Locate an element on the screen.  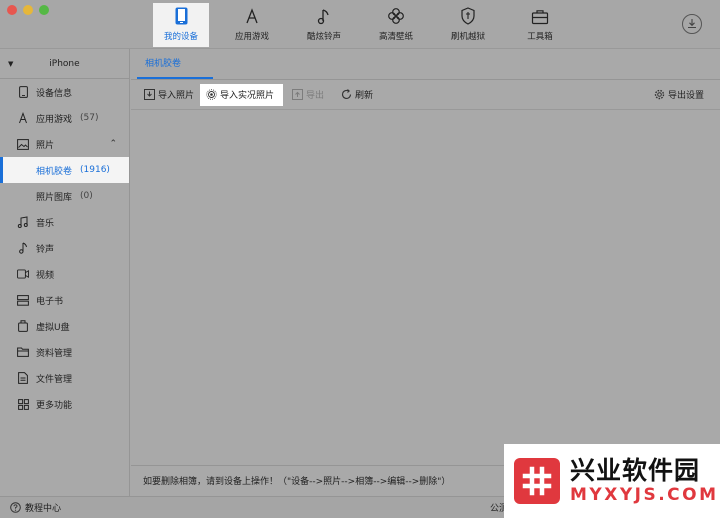
refresh-button: 刷新 is located at coordinates (357, 95).